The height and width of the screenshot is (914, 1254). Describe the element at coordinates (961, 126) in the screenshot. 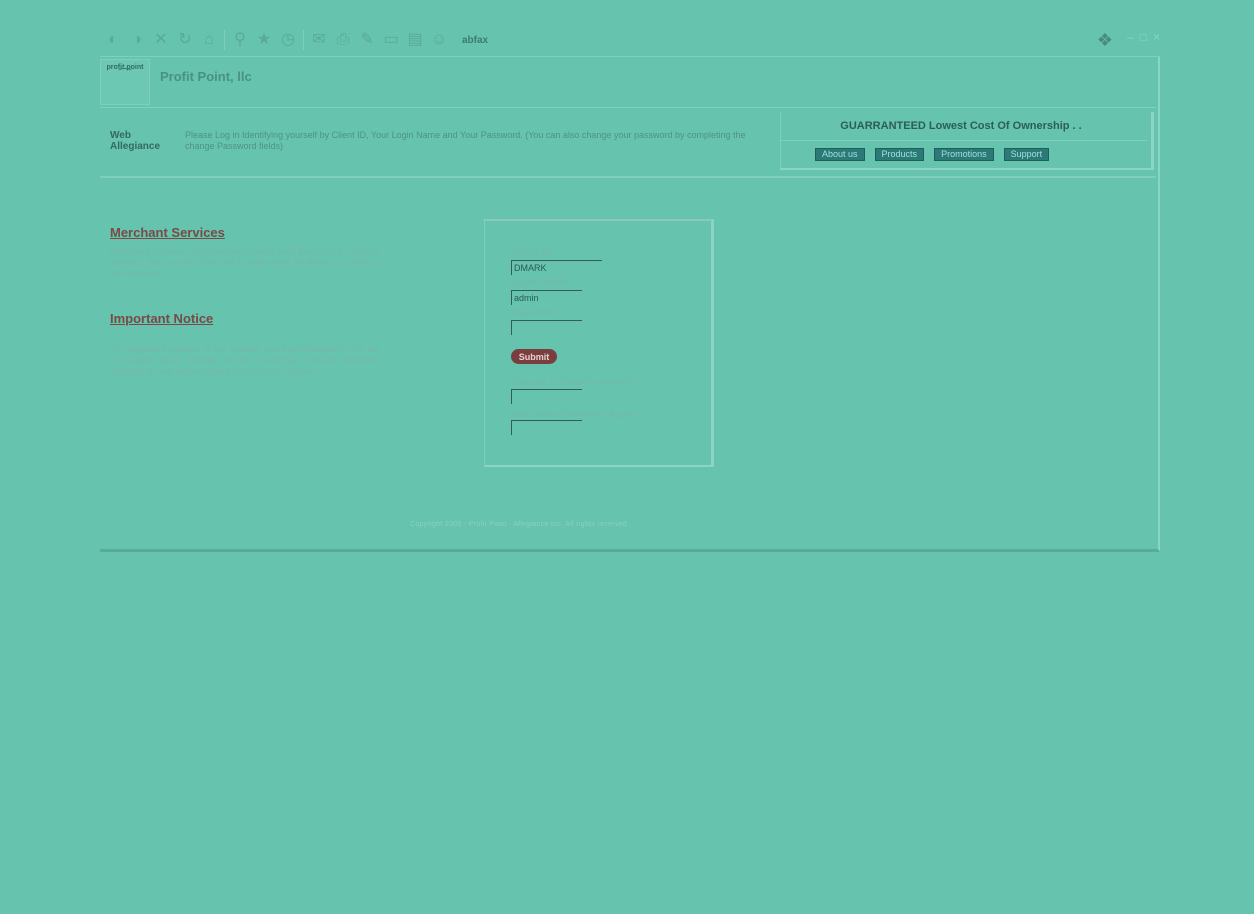

I see `promo-title: GUARRANTEED Lowest Cost Of Ownership . .` at that location.